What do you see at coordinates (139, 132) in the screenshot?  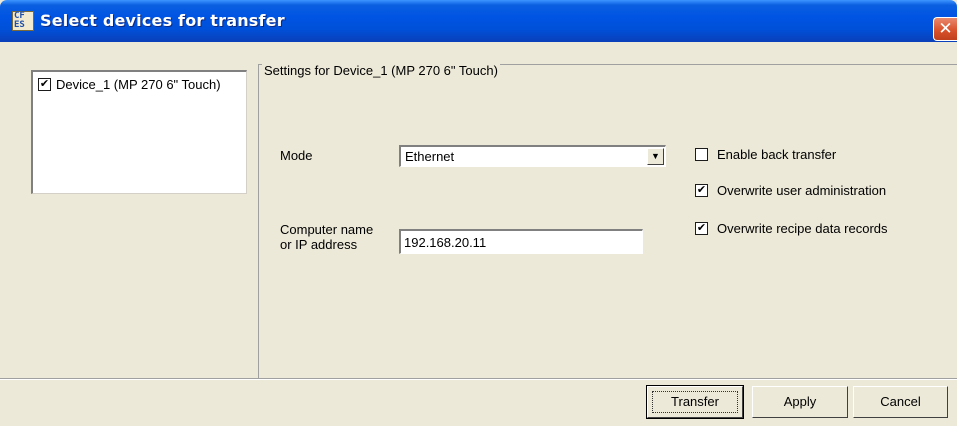 I see `device-list: ✔ Device_1 (MP 270 6" Touch)` at bounding box center [139, 132].